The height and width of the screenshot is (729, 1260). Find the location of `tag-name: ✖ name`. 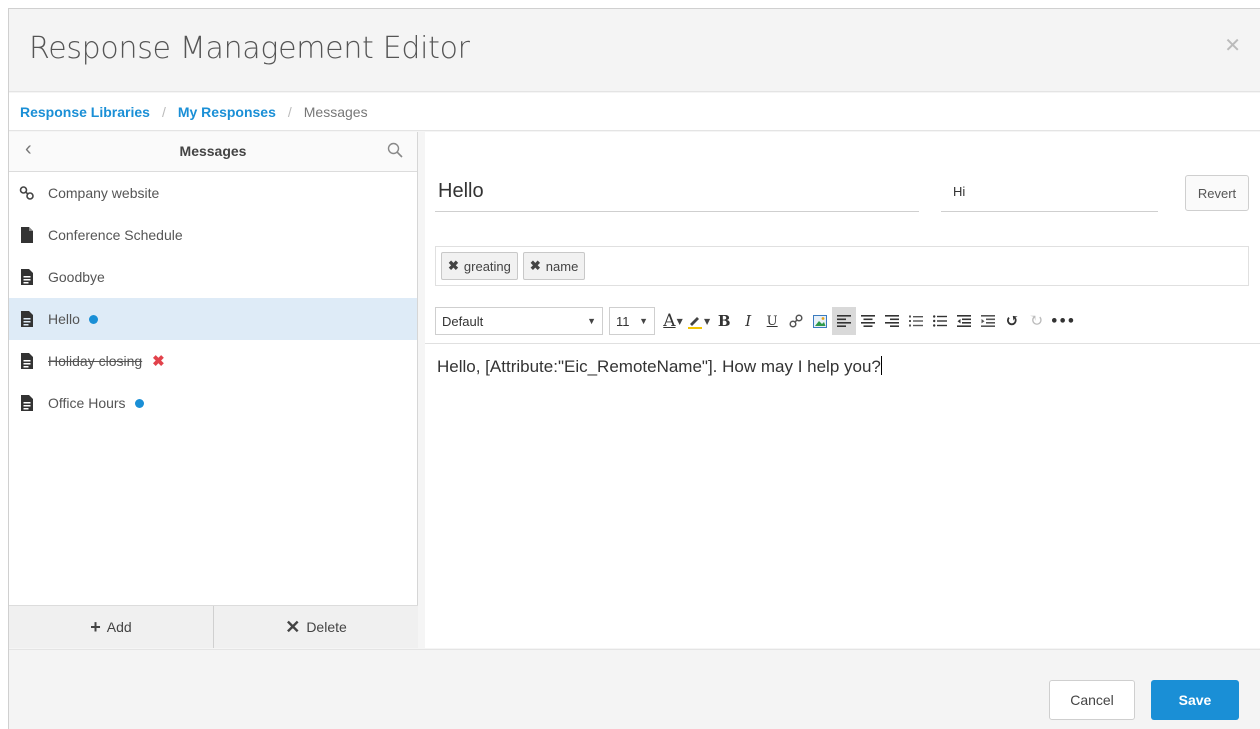

tag-name: ✖ name is located at coordinates (554, 266).